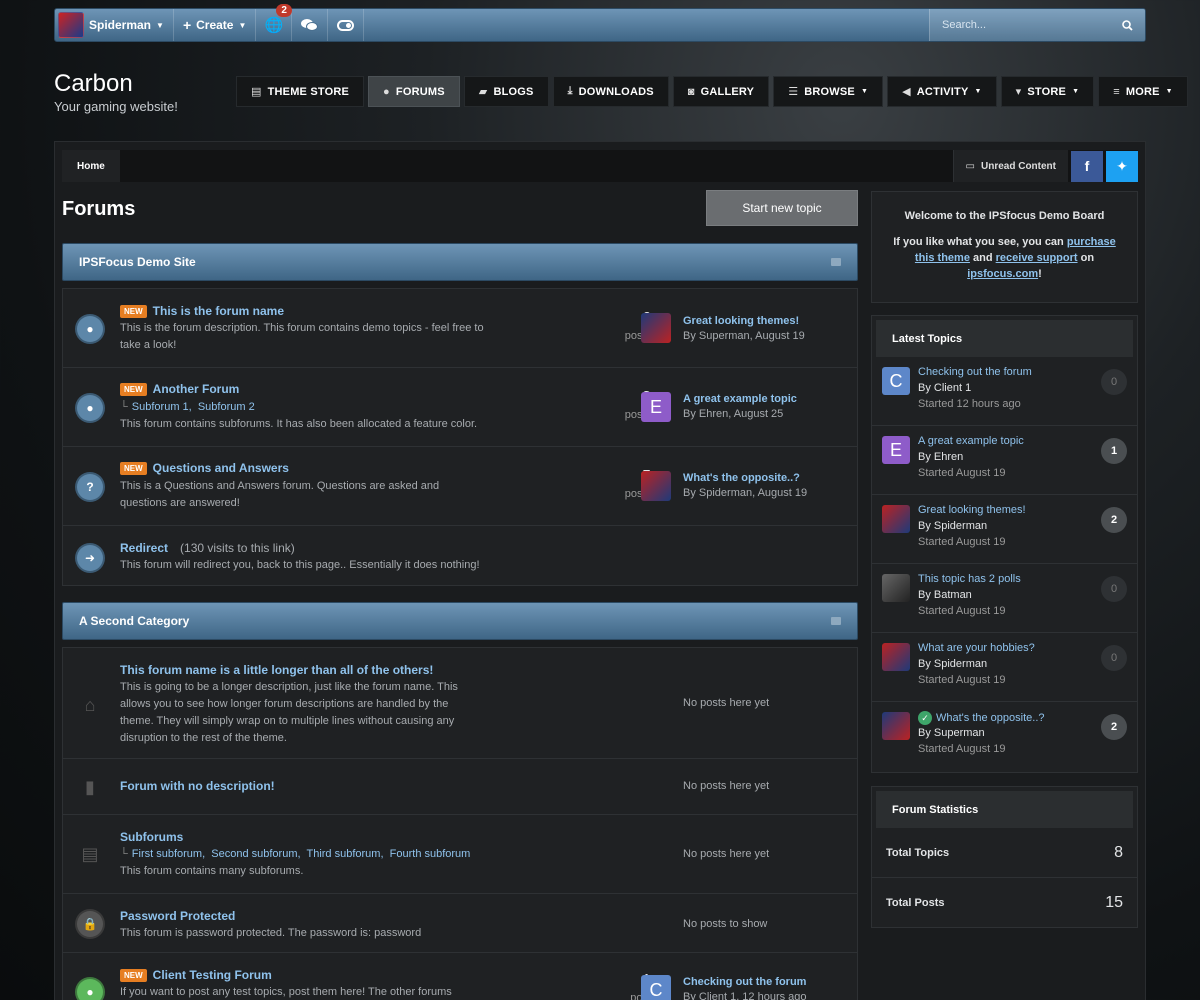  I want to click on site-link: ipsfocus.com, so click(1002, 274).